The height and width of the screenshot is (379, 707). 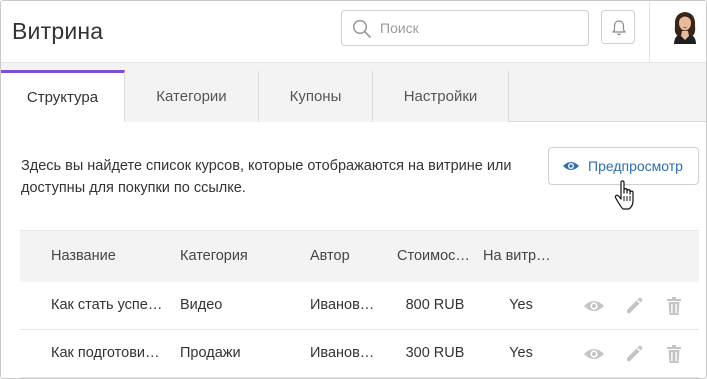 I want to click on bell-icon, so click(x=619, y=28).